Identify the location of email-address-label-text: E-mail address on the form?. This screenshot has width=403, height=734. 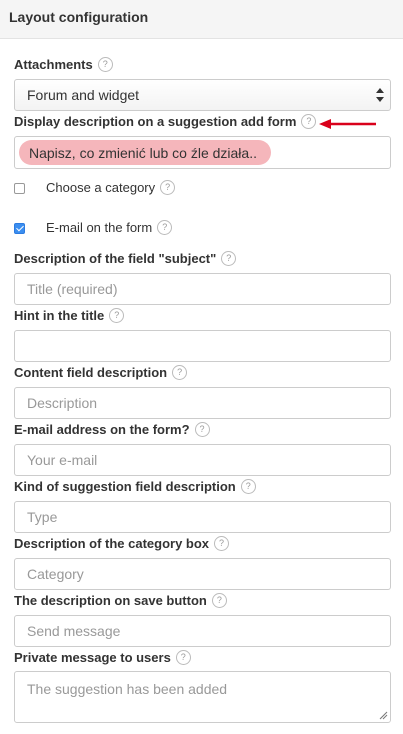
(102, 429).